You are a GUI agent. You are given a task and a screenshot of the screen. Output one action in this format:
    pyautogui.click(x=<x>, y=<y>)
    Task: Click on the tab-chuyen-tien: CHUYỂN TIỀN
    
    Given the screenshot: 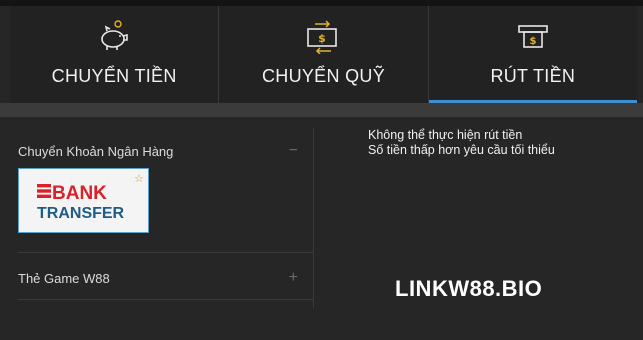 What is the action you would take?
    pyautogui.click(x=115, y=54)
    